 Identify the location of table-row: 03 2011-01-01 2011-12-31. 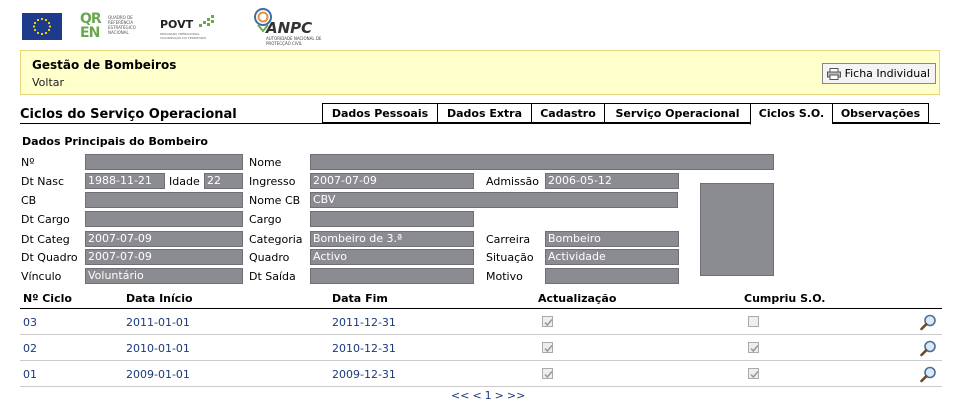
(481, 322).